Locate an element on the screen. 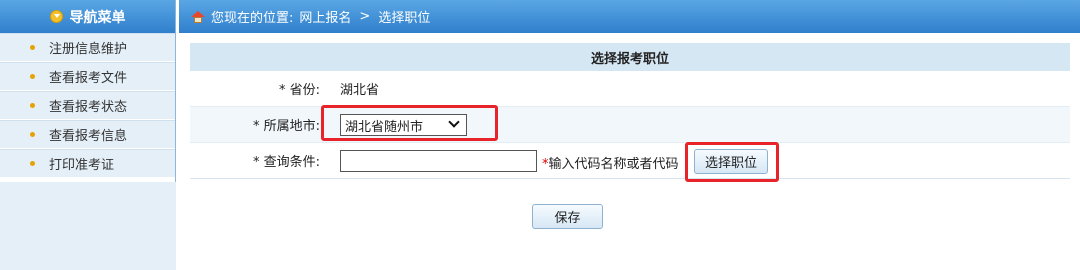  city-row: * 所属地市: 湖北省随州市 is located at coordinates (630, 124).